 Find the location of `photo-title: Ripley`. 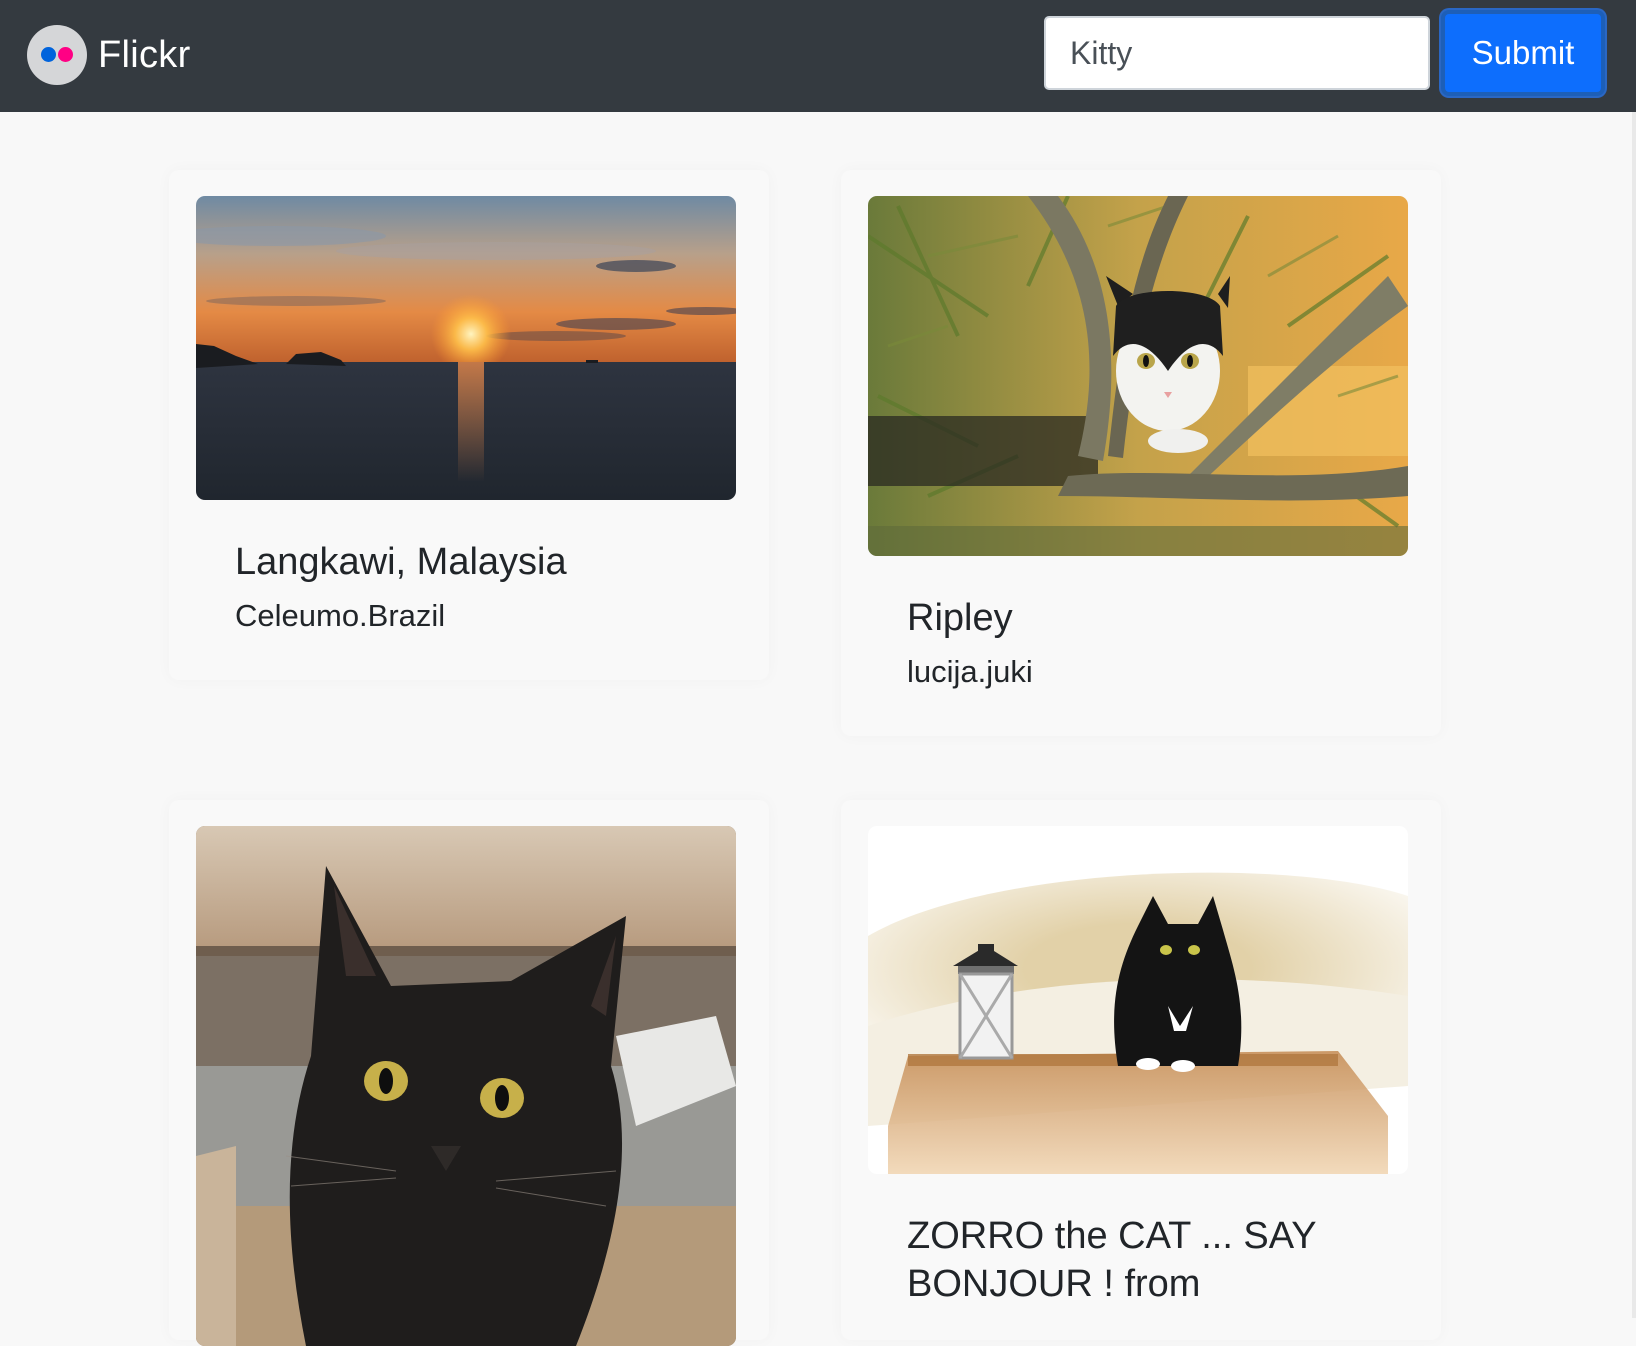

photo-title: Ripley is located at coordinates (960, 618).